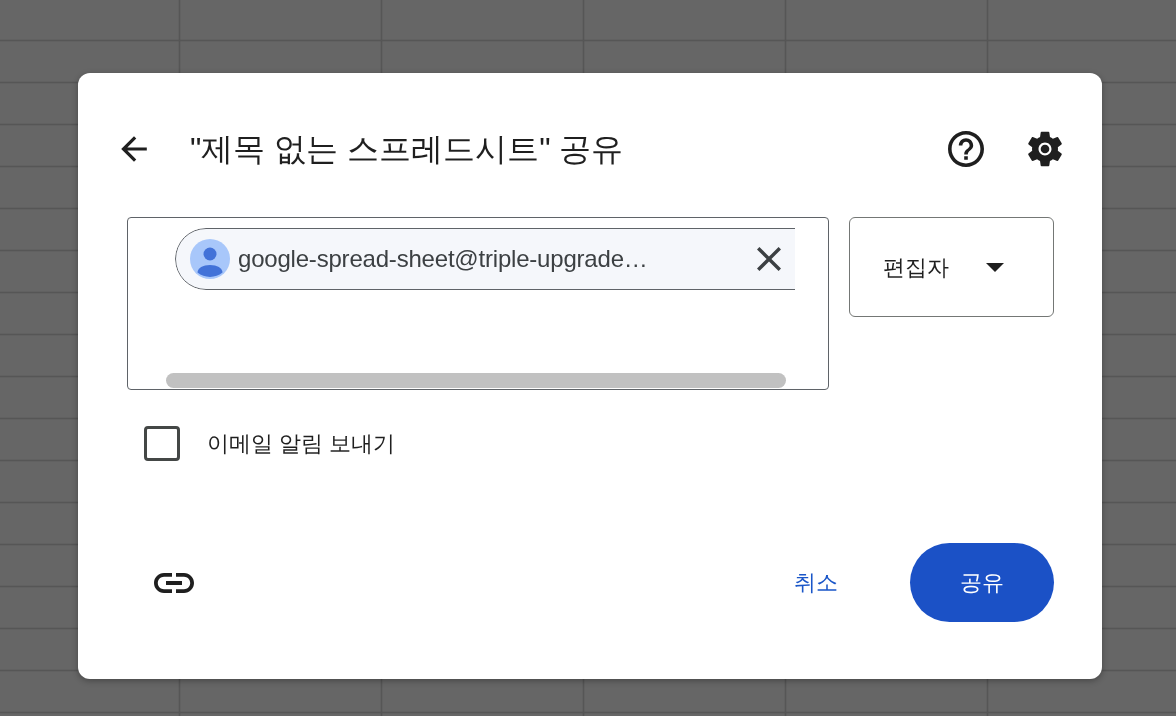 This screenshot has width=1176, height=716. What do you see at coordinates (995, 267) in the screenshot?
I see `caret-down-icon` at bounding box center [995, 267].